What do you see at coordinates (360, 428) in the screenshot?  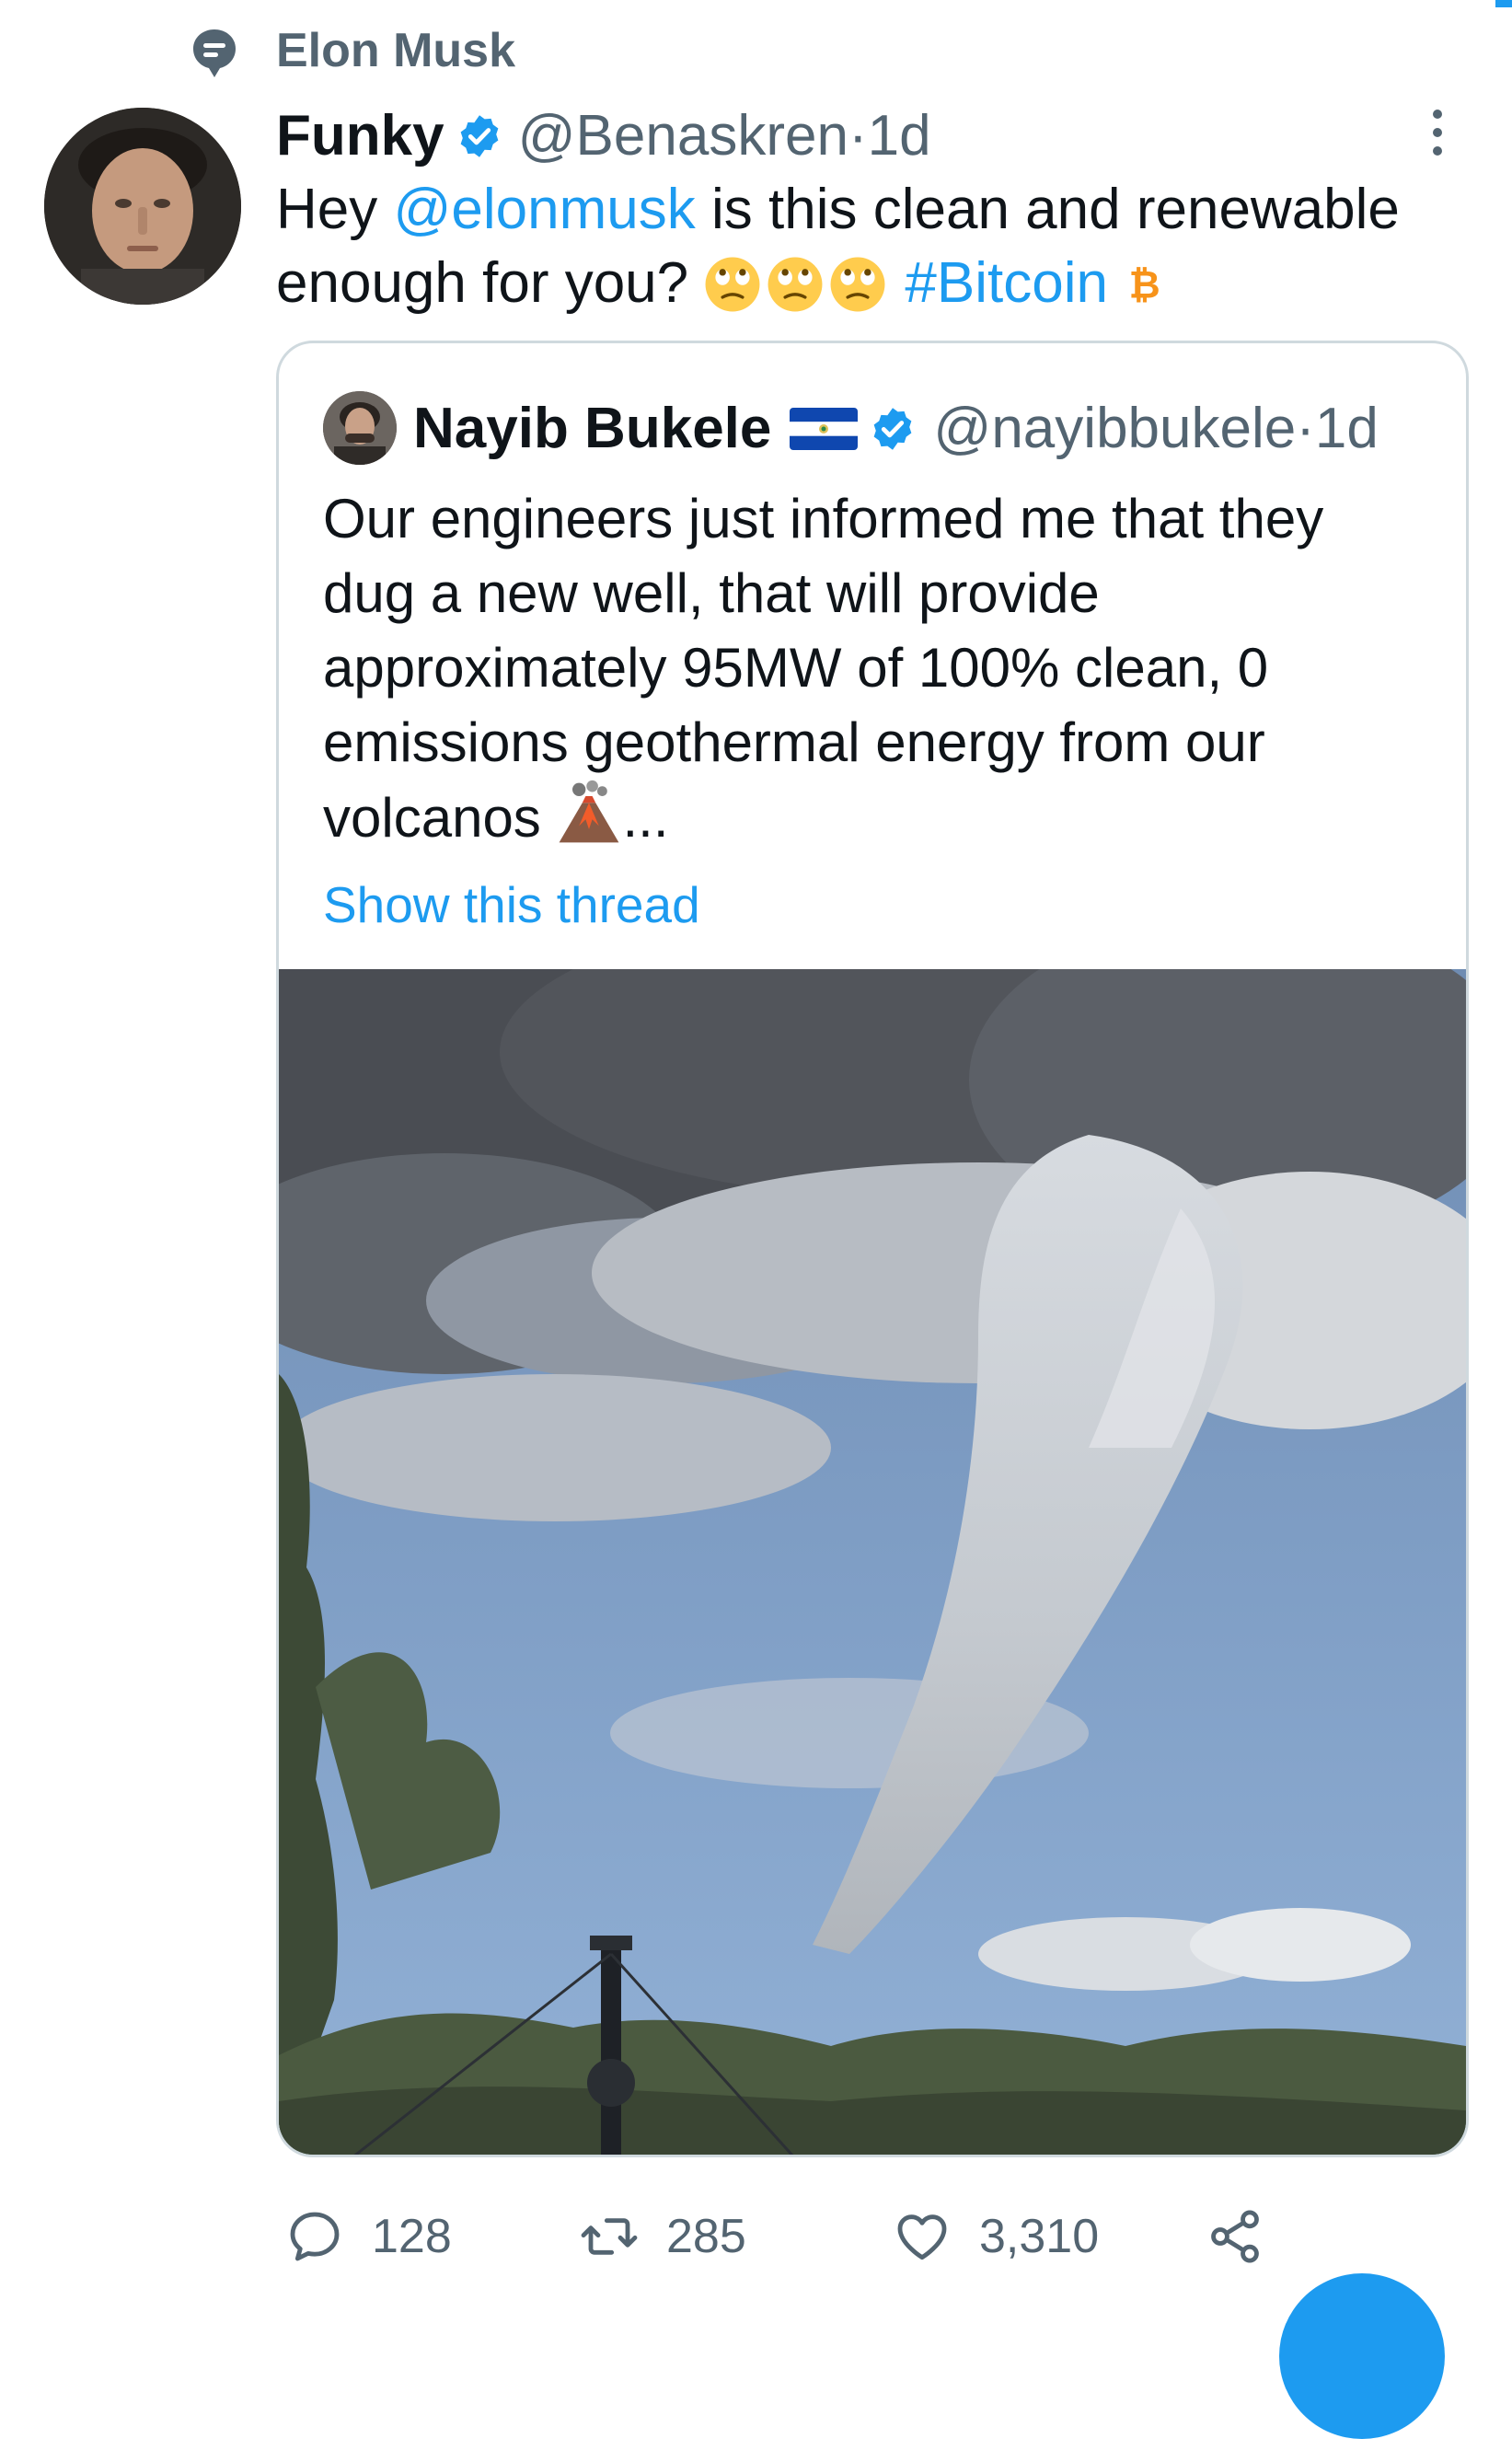 I see `quoted-author-avatar` at bounding box center [360, 428].